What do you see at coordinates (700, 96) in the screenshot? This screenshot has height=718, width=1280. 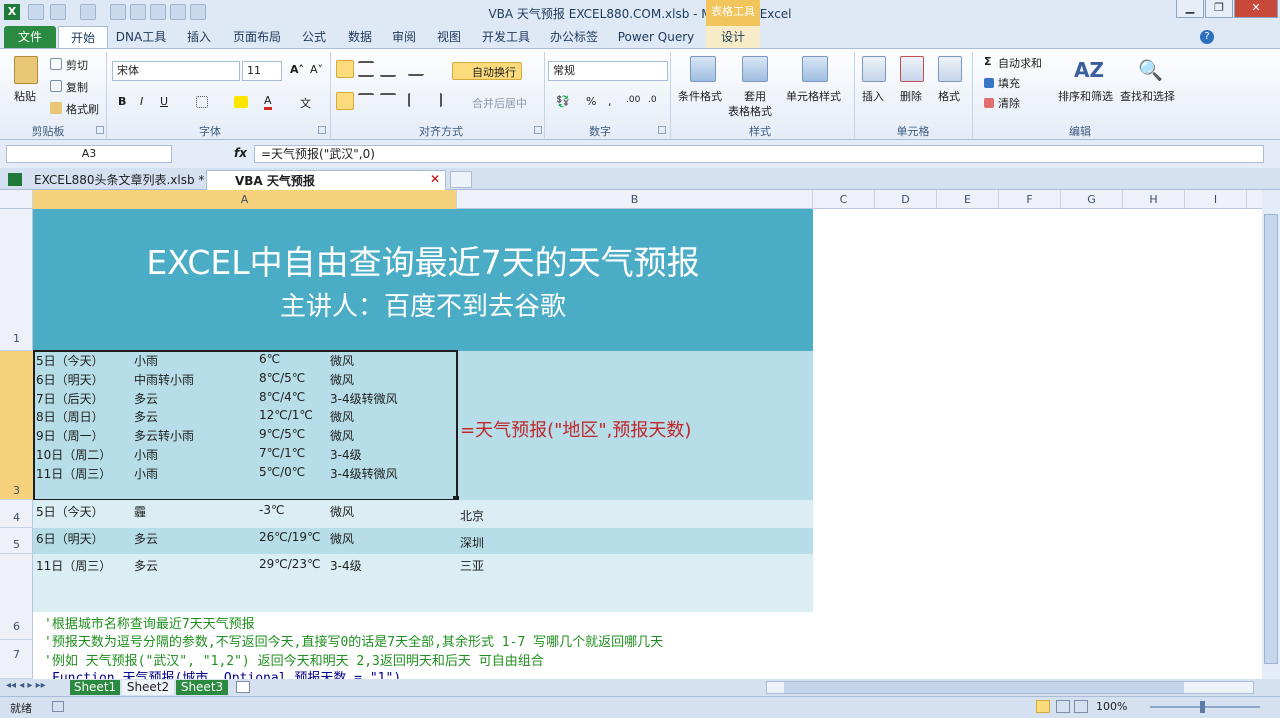 I see `conditional-format-button: 条件格式` at bounding box center [700, 96].